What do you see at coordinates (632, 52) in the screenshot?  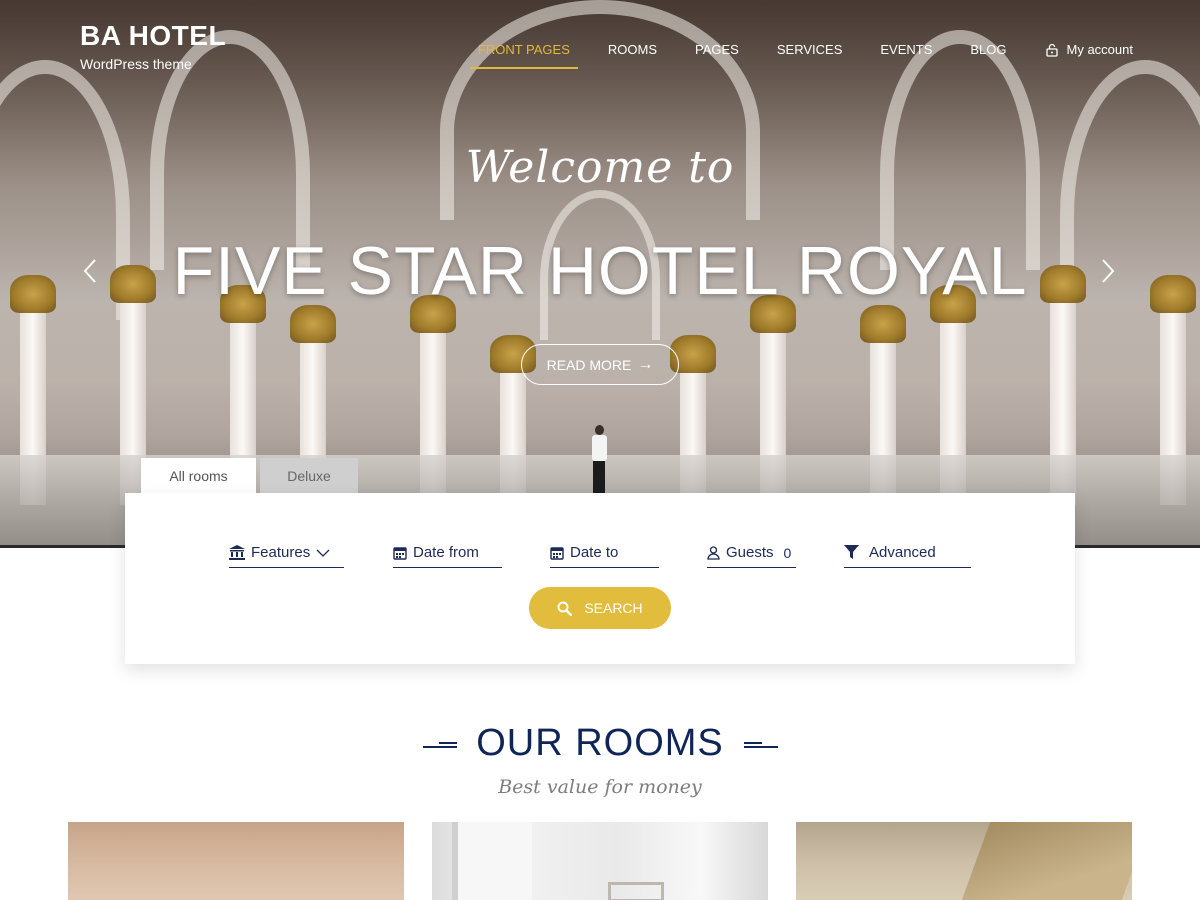 I see `nav-item-rooms: ROOMS` at bounding box center [632, 52].